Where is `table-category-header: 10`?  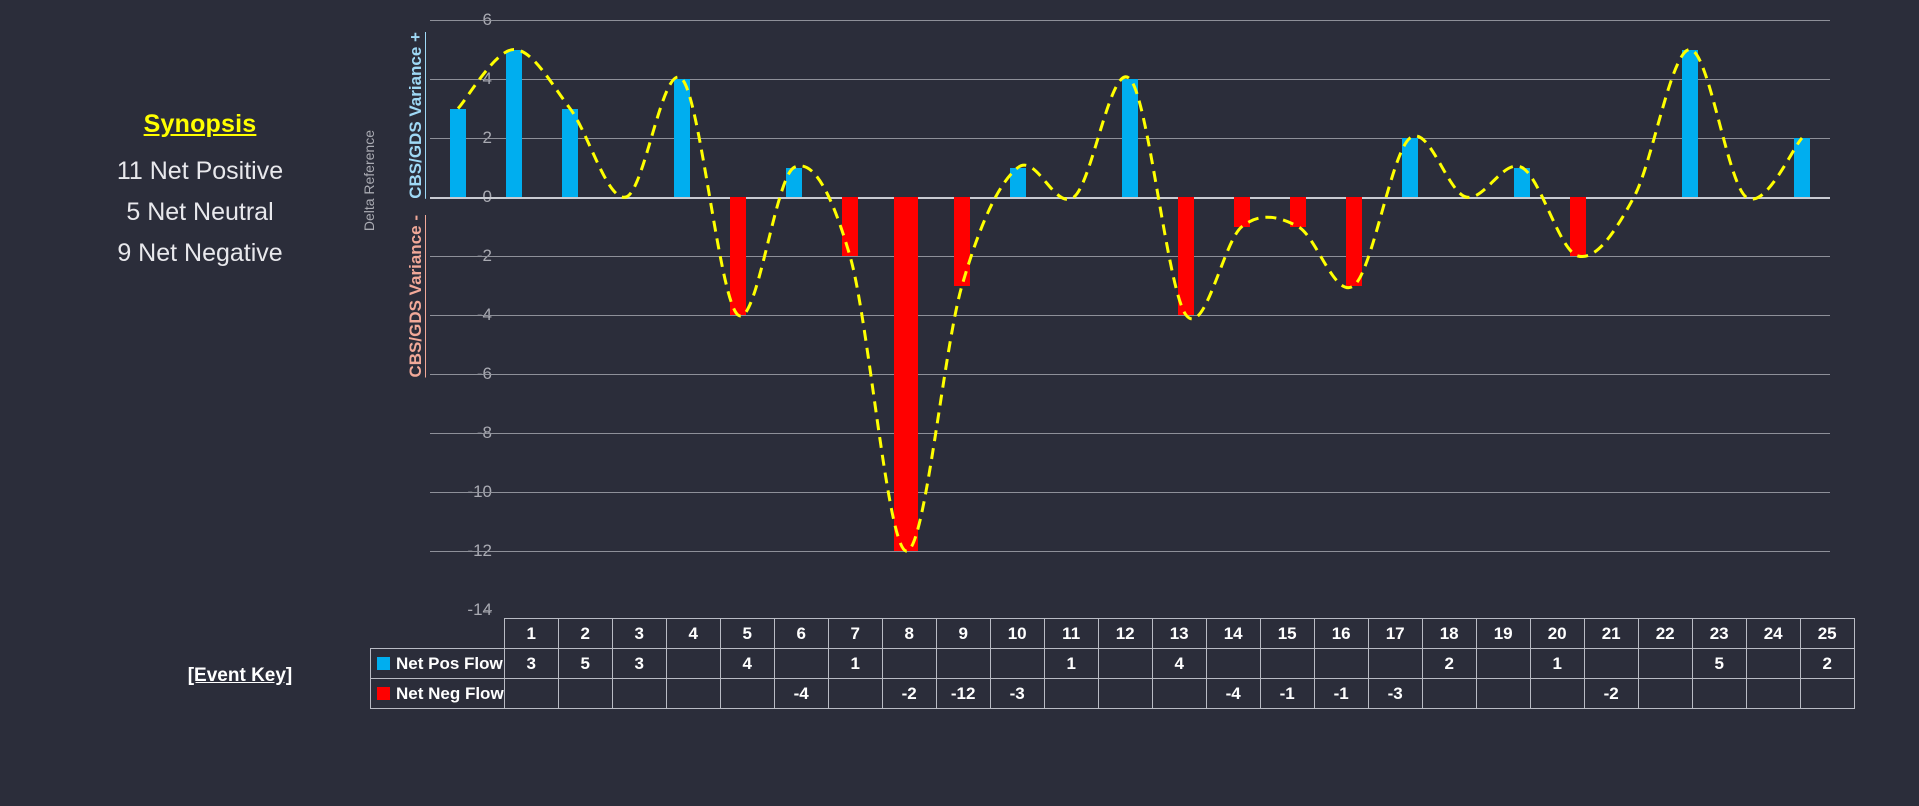 table-category-header: 10 is located at coordinates (1017, 633).